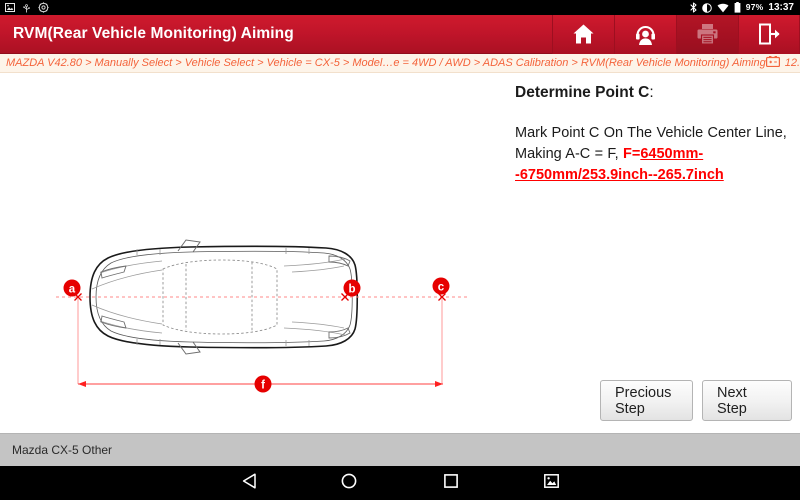 This screenshot has height=500, width=800. I want to click on circle-home-icon, so click(349, 483).